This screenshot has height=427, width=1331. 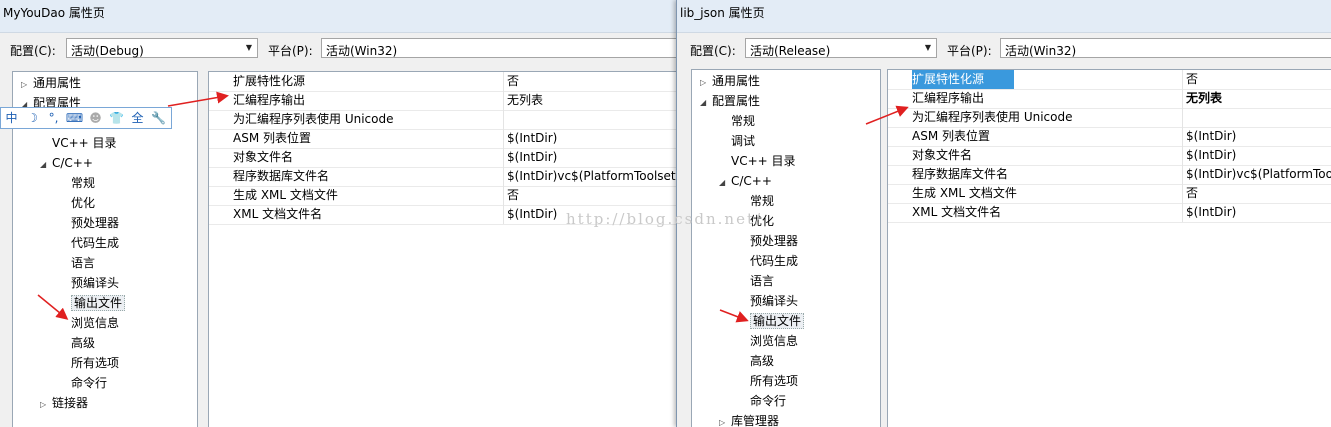 What do you see at coordinates (84, 143) in the screenshot?
I see `tree-item-label: VC++ 目录` at bounding box center [84, 143].